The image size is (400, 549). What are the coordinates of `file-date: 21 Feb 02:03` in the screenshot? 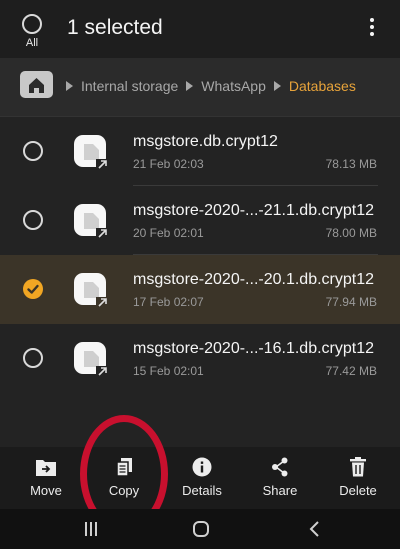 It's located at (168, 164).